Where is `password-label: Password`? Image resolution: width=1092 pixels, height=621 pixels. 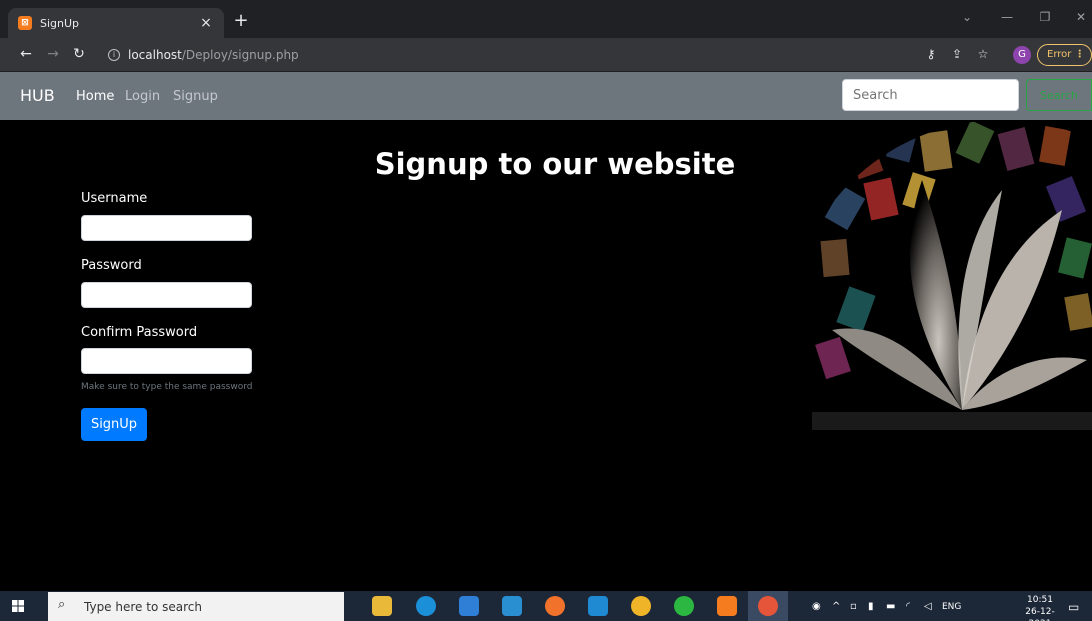 password-label: Password is located at coordinates (111, 265).